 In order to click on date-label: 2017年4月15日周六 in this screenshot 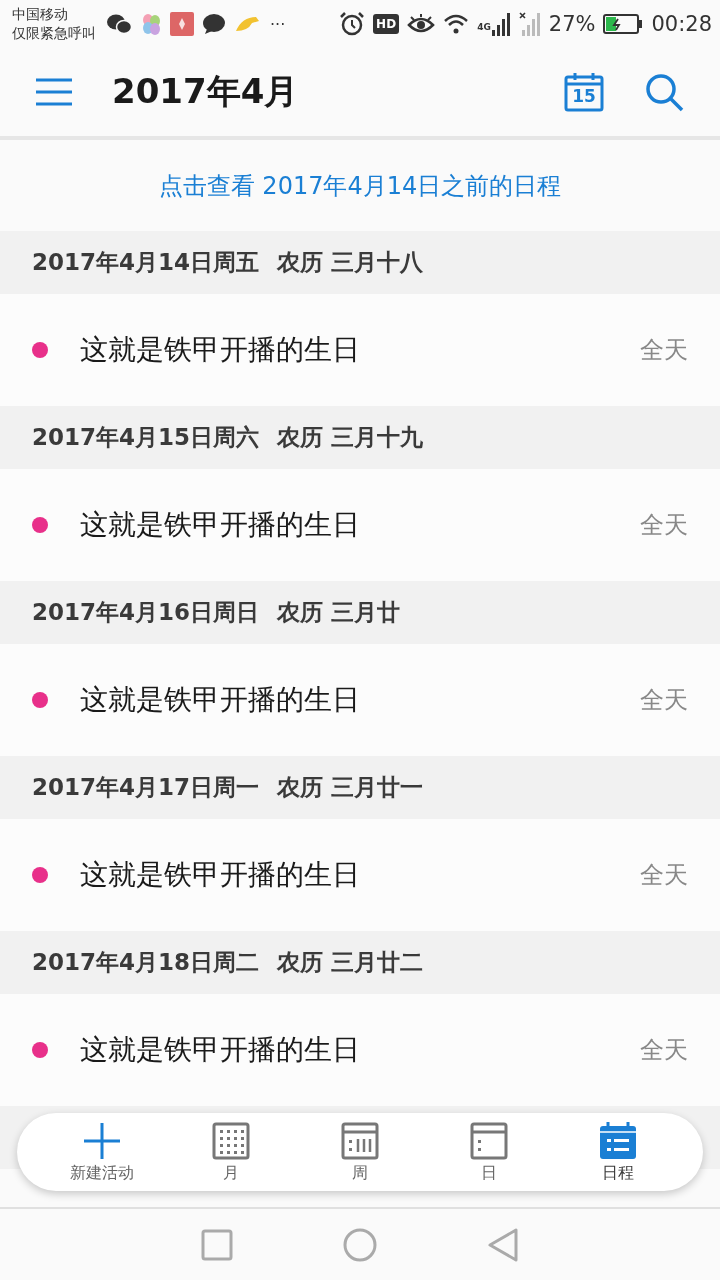, I will do `click(146, 437)`.